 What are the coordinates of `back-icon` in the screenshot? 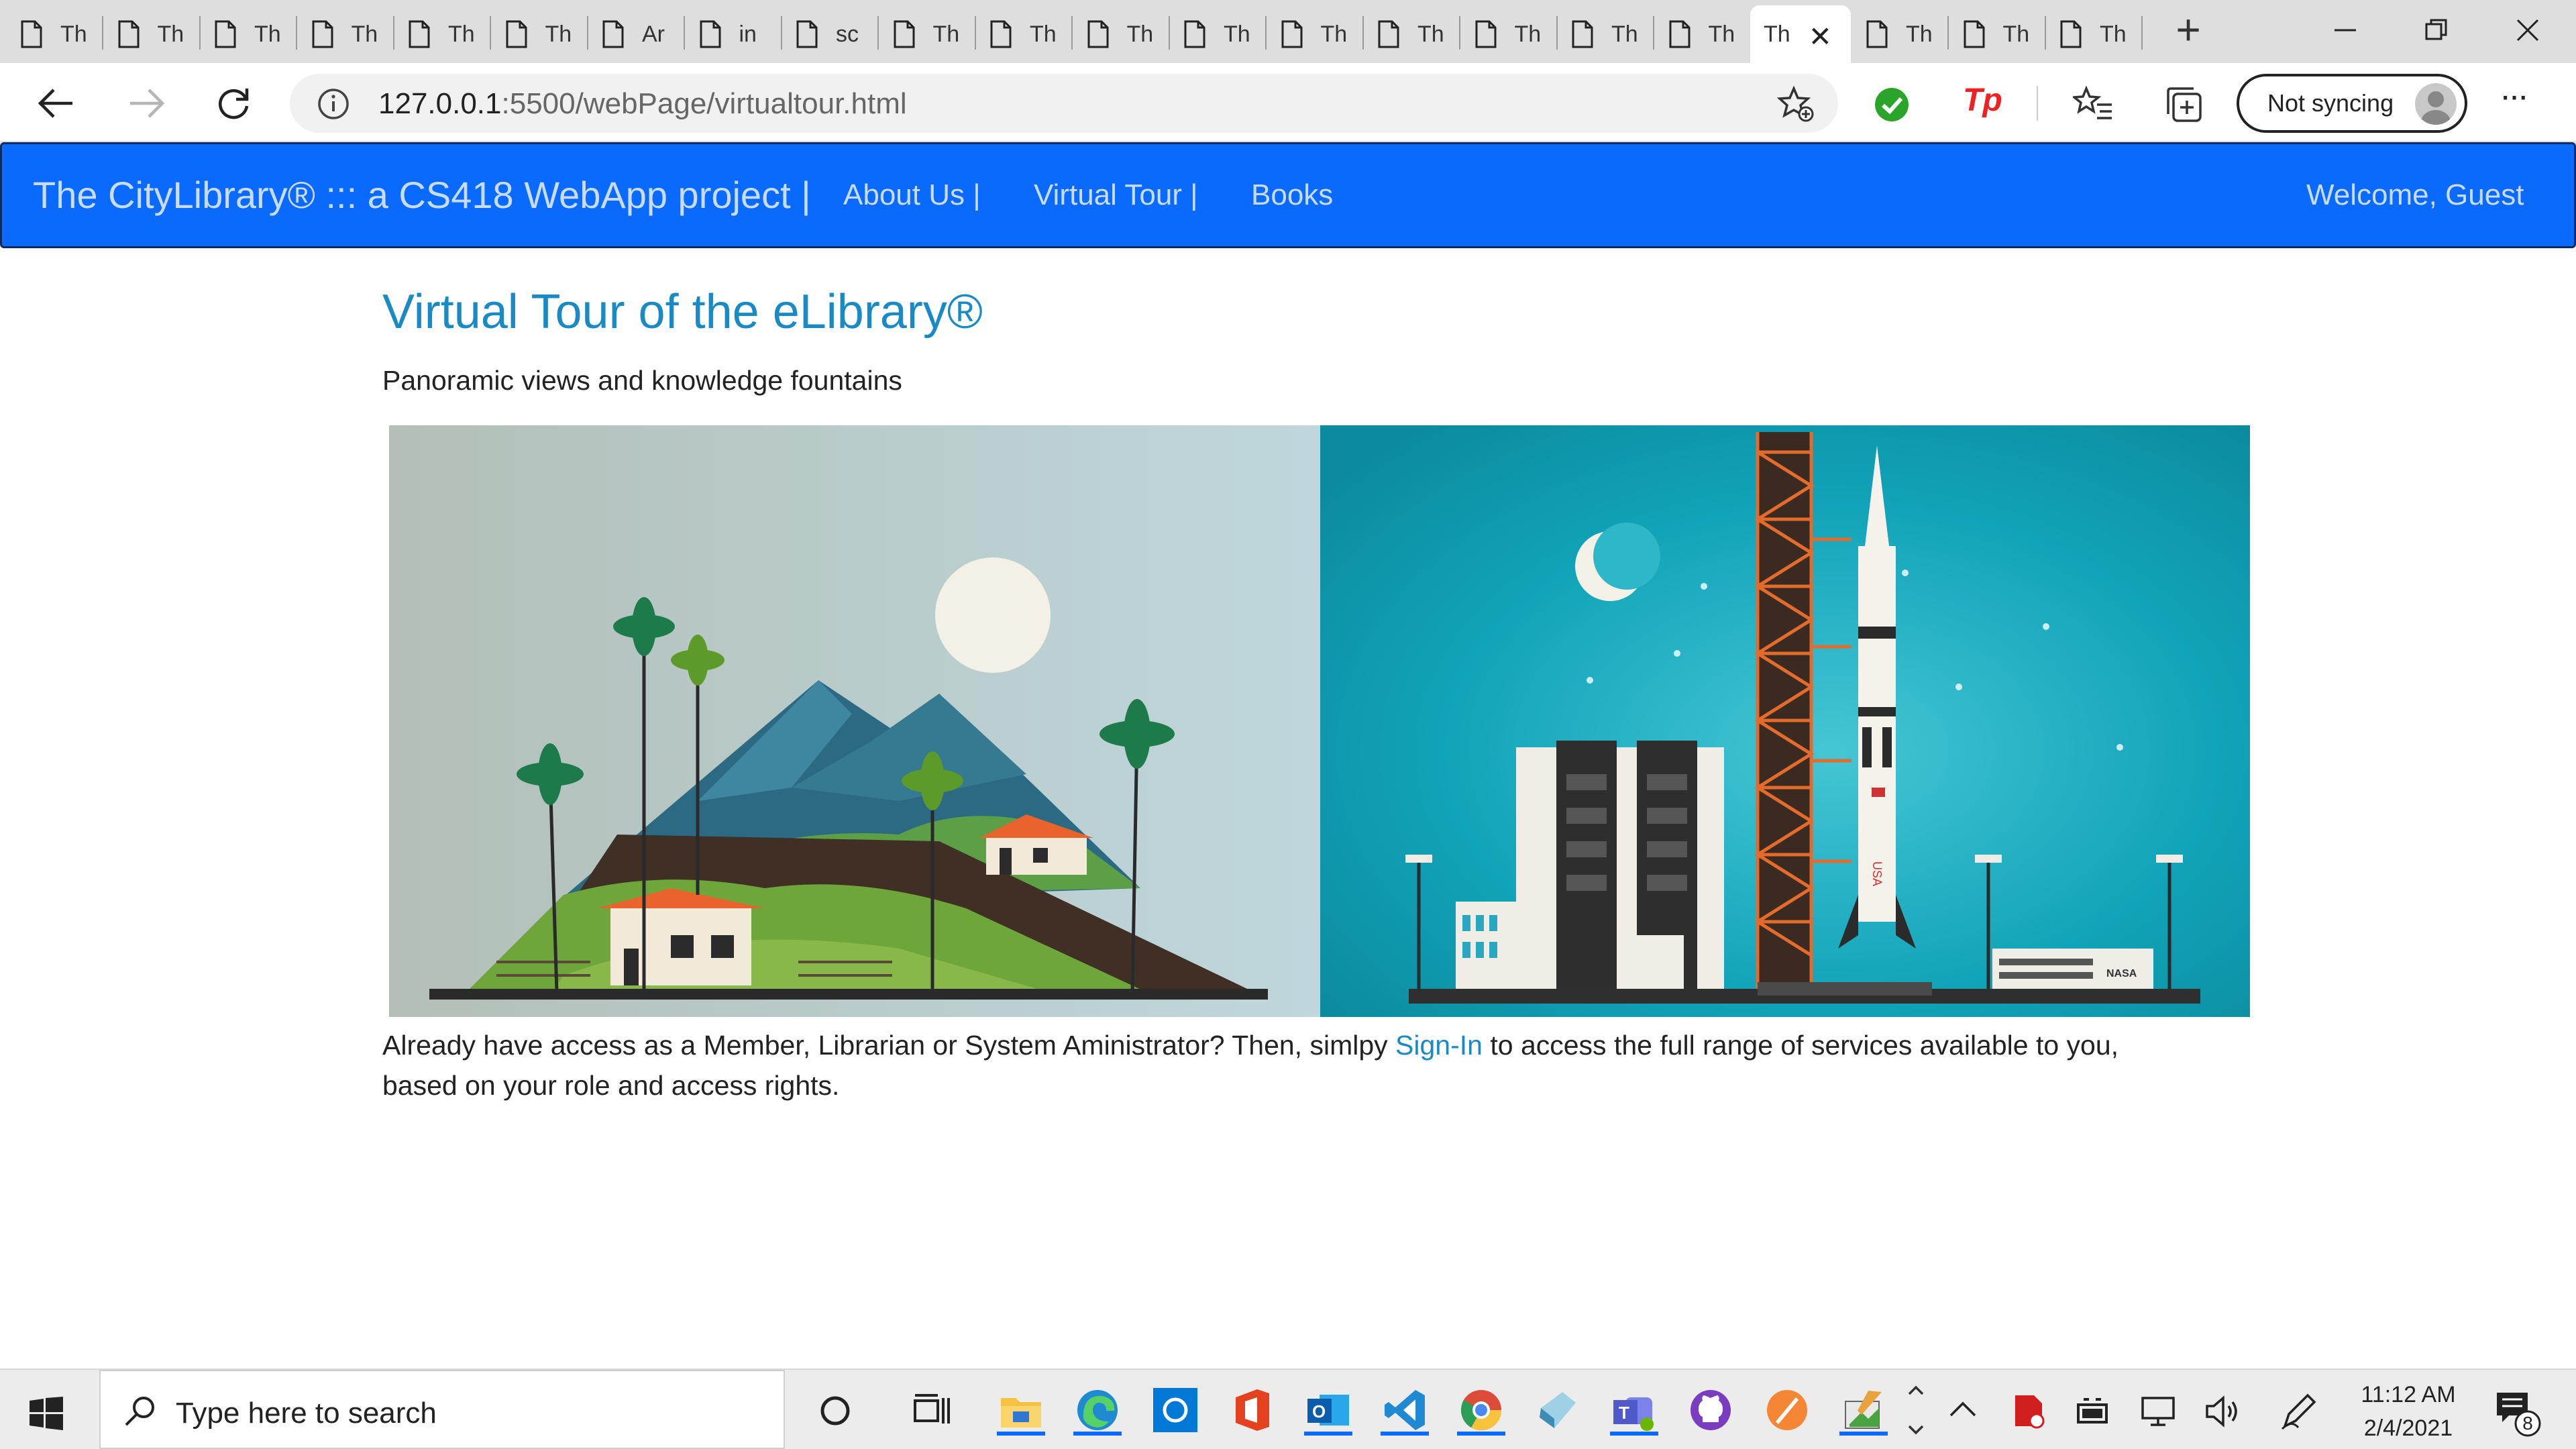 It's located at (56, 103).